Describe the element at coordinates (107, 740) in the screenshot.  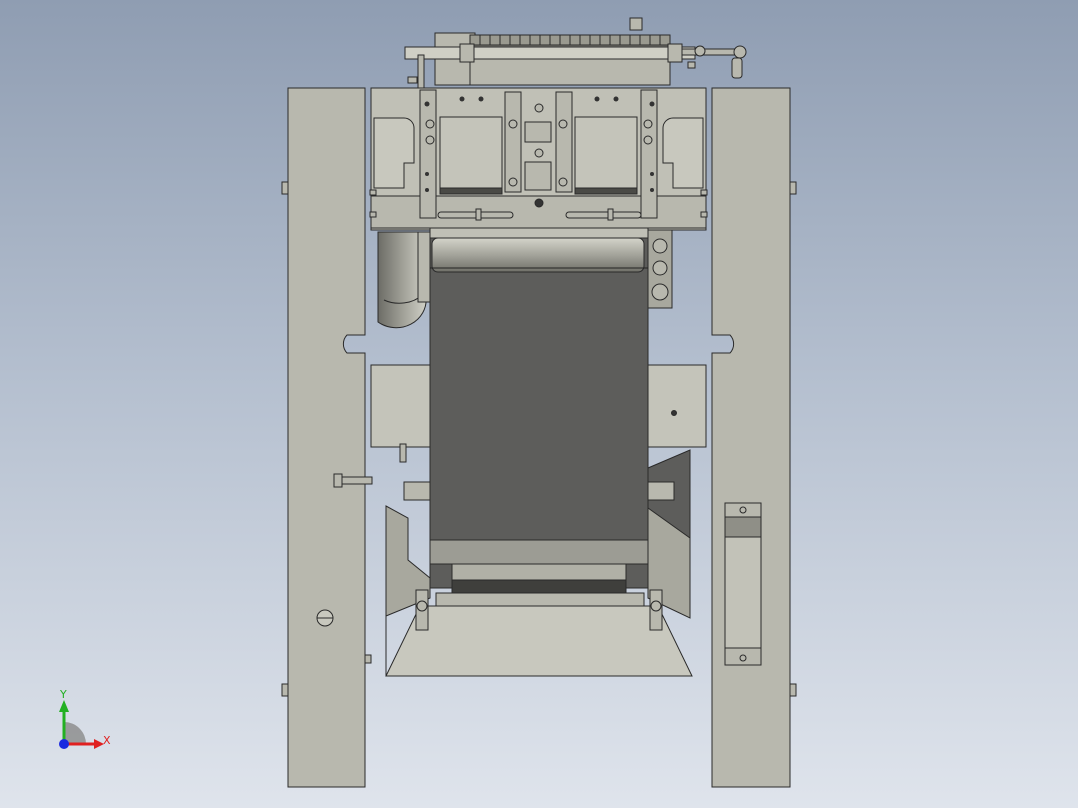
I see `x-axis-label: X` at that location.